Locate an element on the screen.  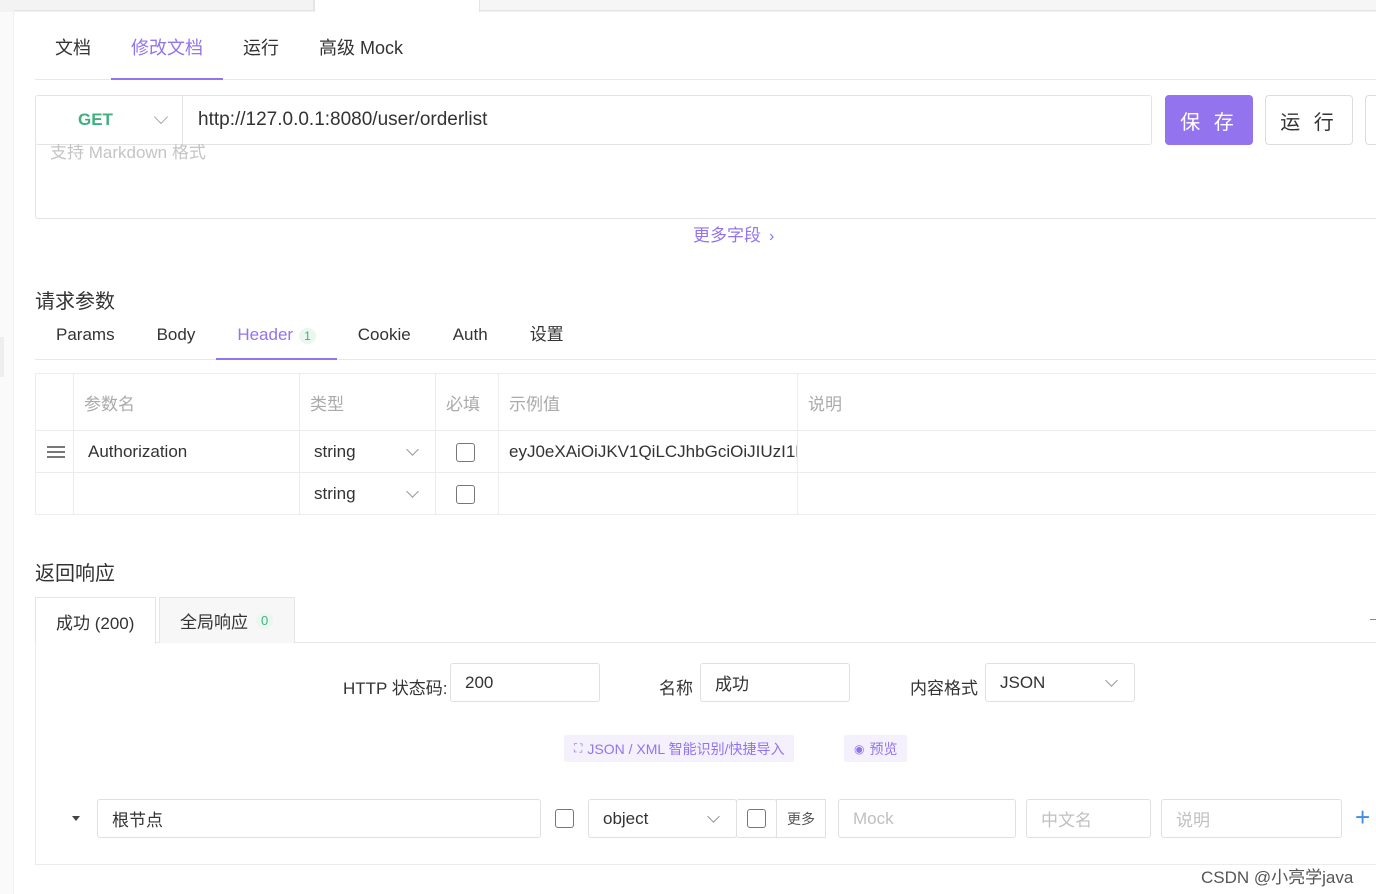
count-badge: 0 is located at coordinates (265, 620).